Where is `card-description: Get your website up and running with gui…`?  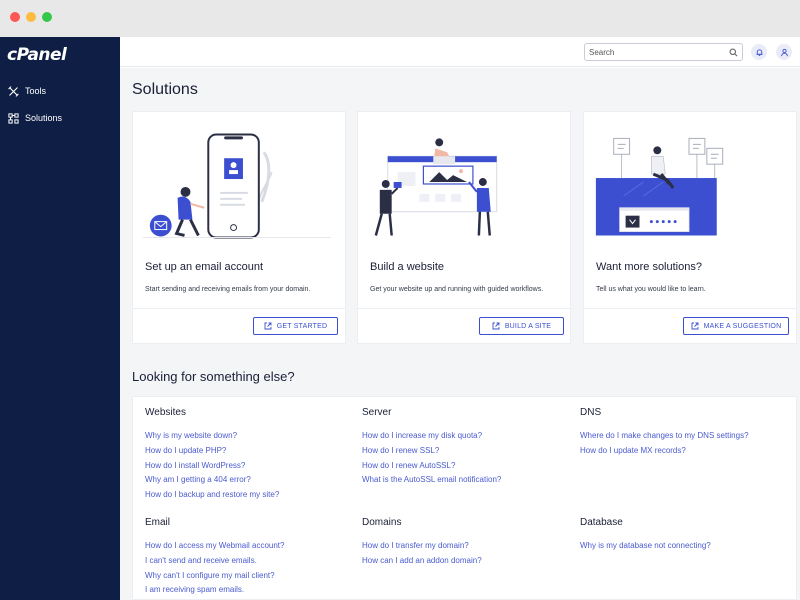 card-description: Get your website up and running with gui… is located at coordinates (457, 289).